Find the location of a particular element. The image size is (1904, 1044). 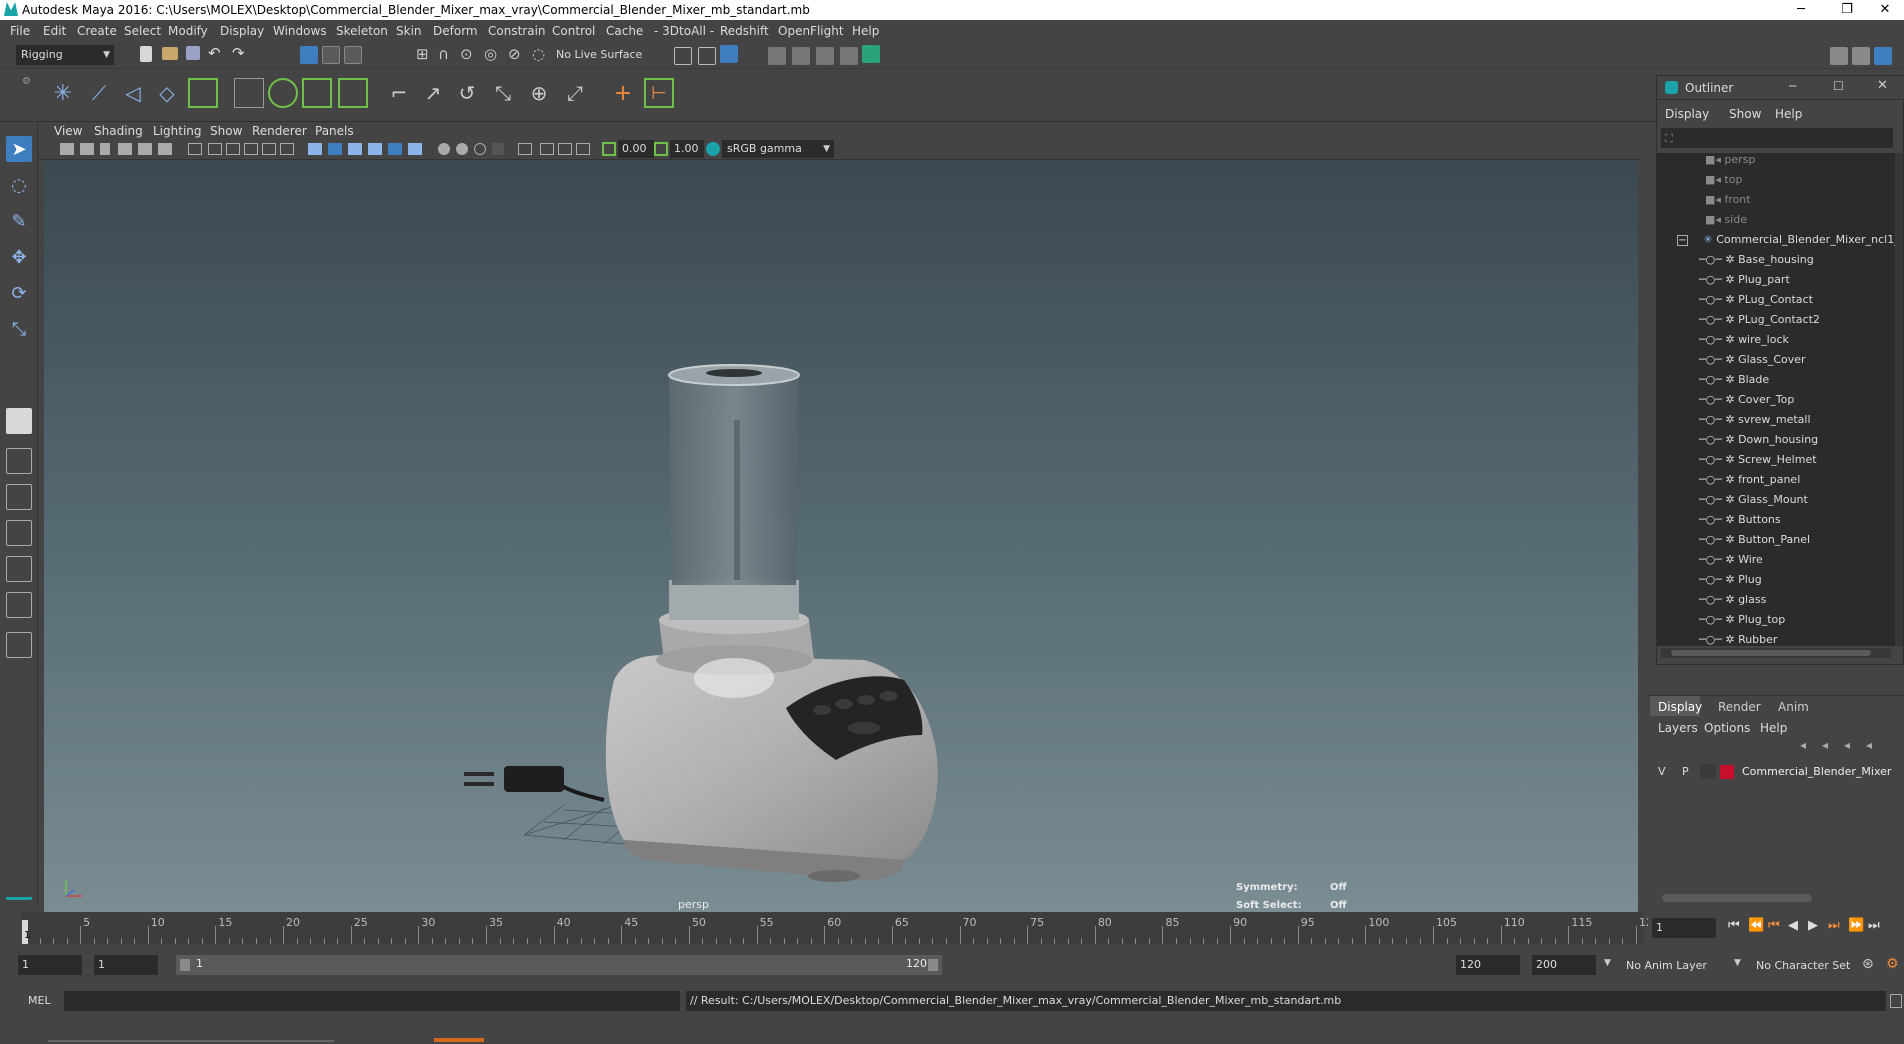

step-back-icon: ⏪ is located at coordinates (1756, 925).